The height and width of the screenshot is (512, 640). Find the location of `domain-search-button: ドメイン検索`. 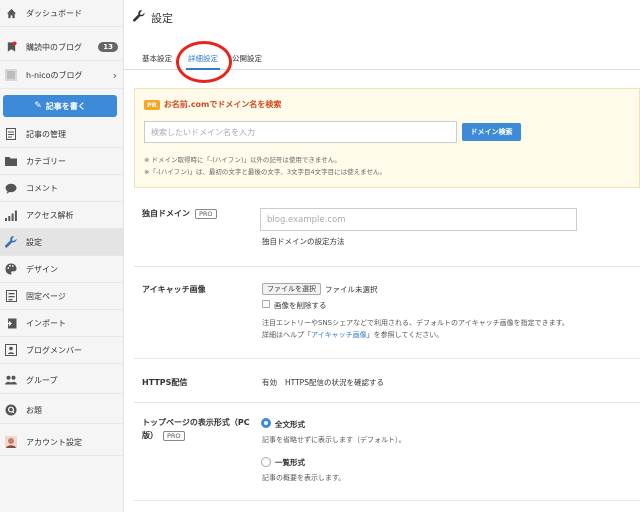

domain-search-button: ドメイン検索 is located at coordinates (491, 132).